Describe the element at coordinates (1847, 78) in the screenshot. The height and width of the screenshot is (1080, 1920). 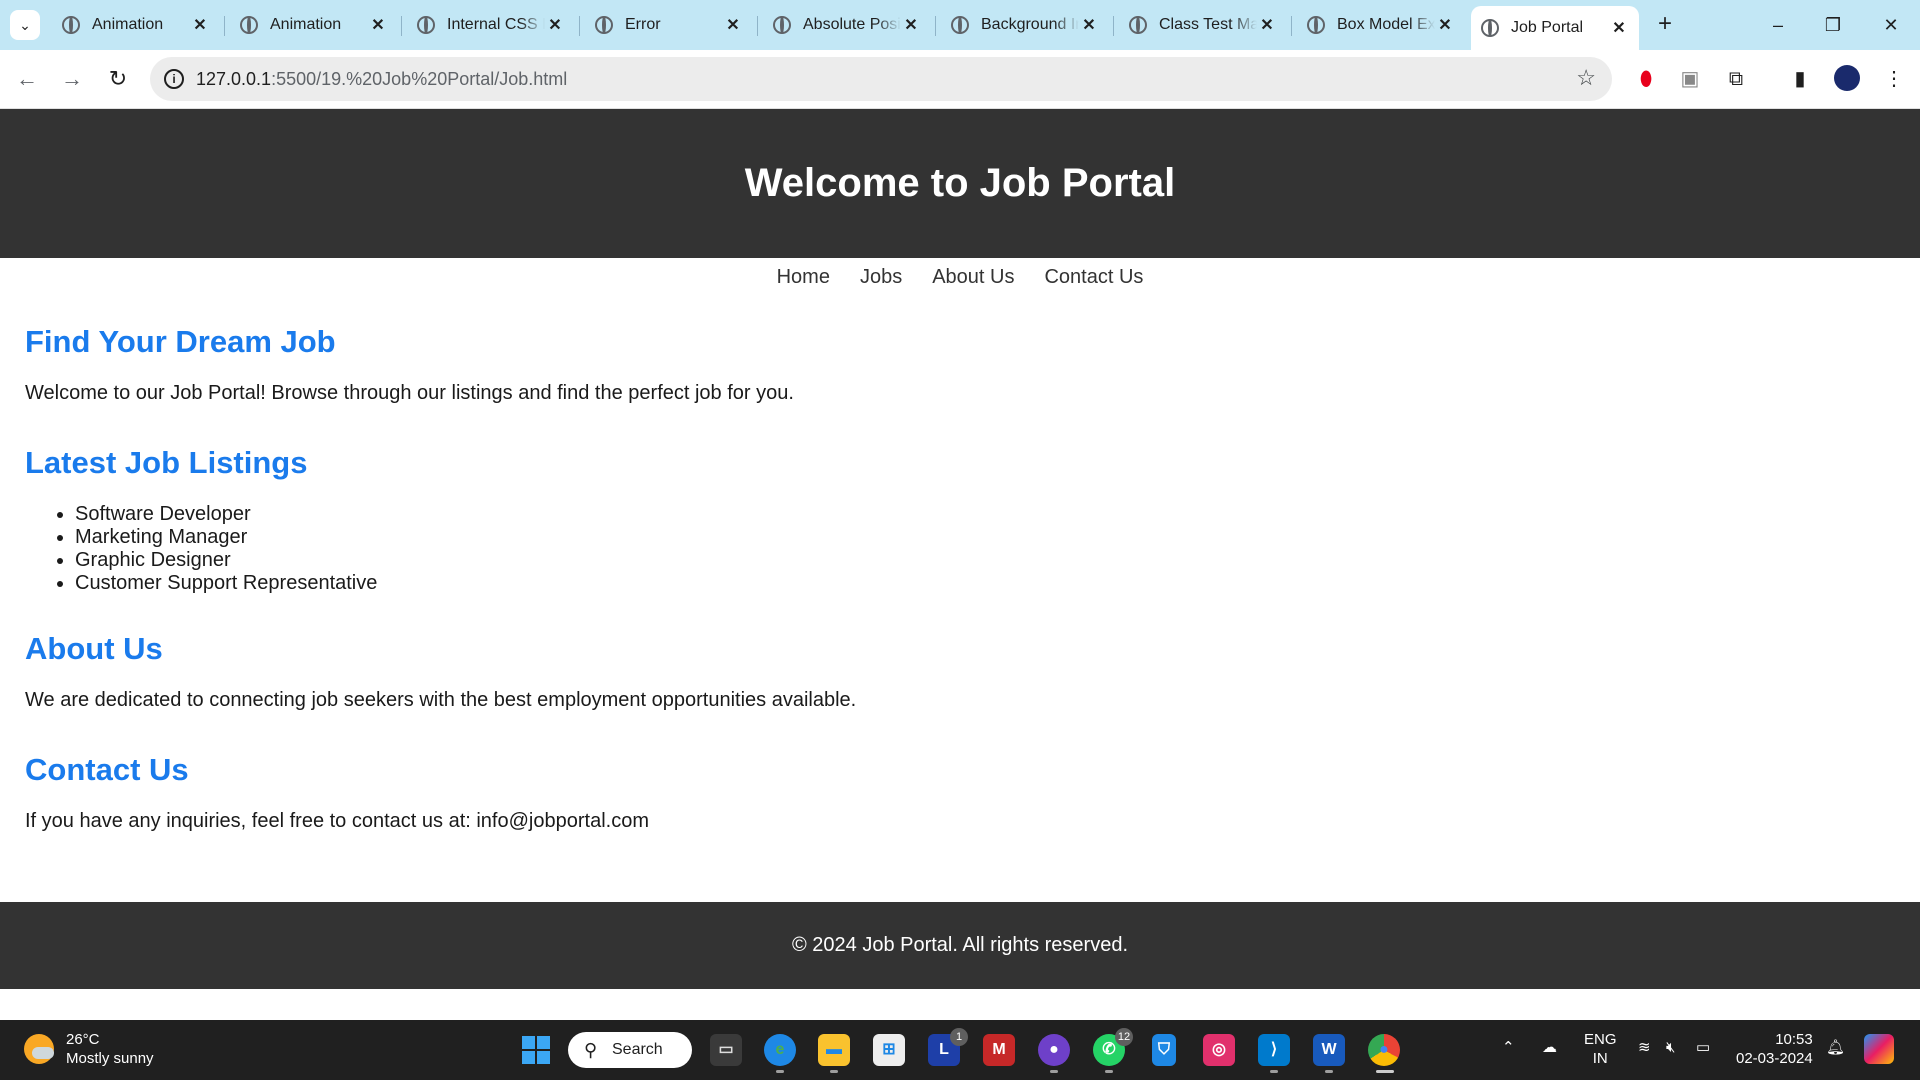
I see `profile-avatar` at that location.